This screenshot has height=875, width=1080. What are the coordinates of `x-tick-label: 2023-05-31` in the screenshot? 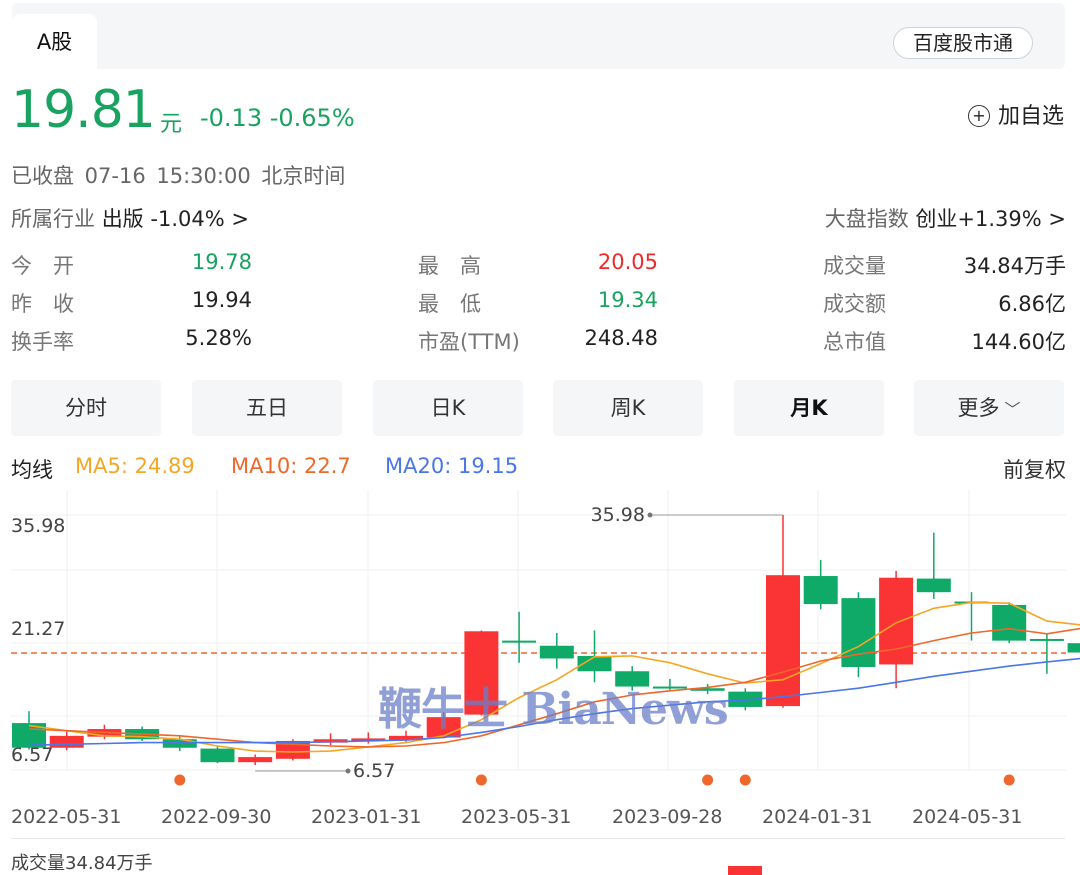 It's located at (516, 817).